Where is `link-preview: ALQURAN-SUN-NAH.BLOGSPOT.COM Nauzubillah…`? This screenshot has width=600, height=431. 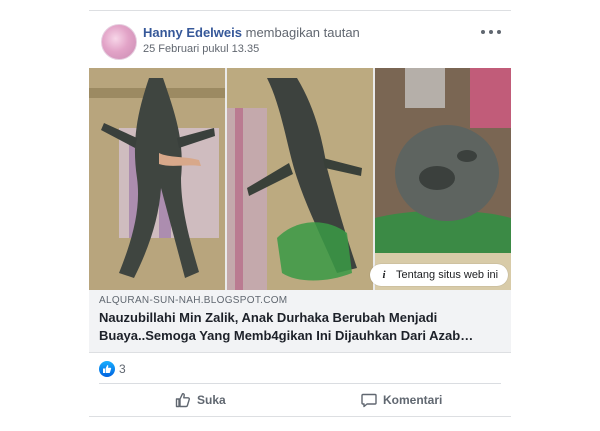 link-preview: ALQURAN-SUN-NAH.BLOGSPOT.COM Nauzubillah… is located at coordinates (300, 321).